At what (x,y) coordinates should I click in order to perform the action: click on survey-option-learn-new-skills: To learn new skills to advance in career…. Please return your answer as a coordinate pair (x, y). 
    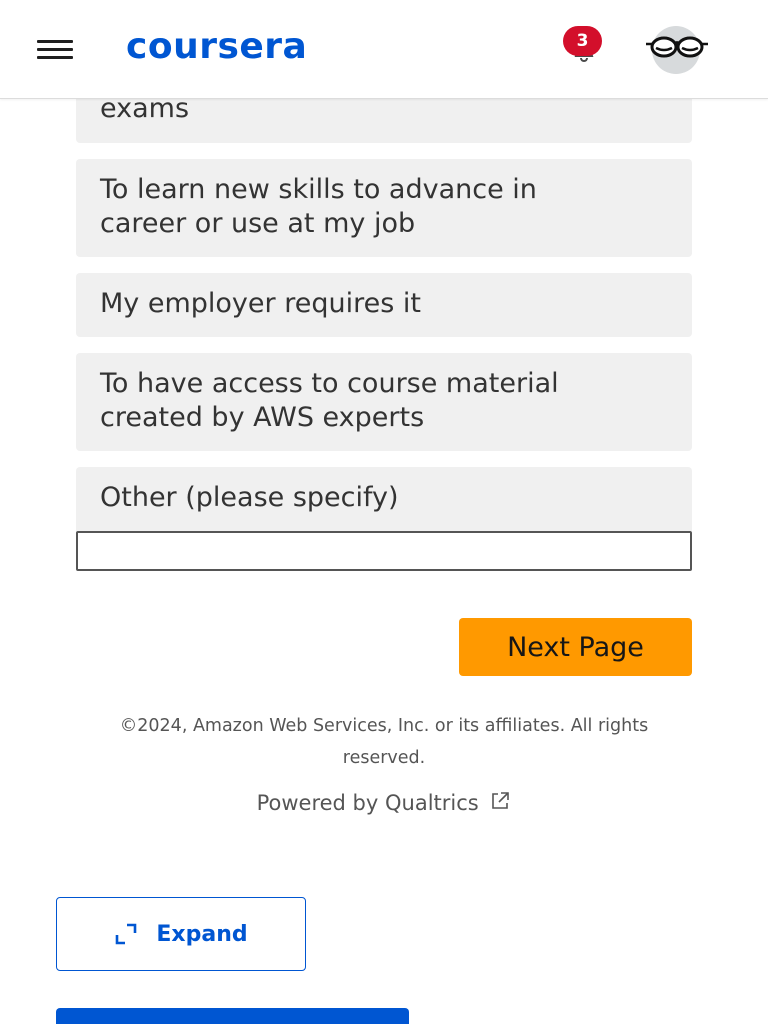
    Looking at the image, I should click on (384, 208).